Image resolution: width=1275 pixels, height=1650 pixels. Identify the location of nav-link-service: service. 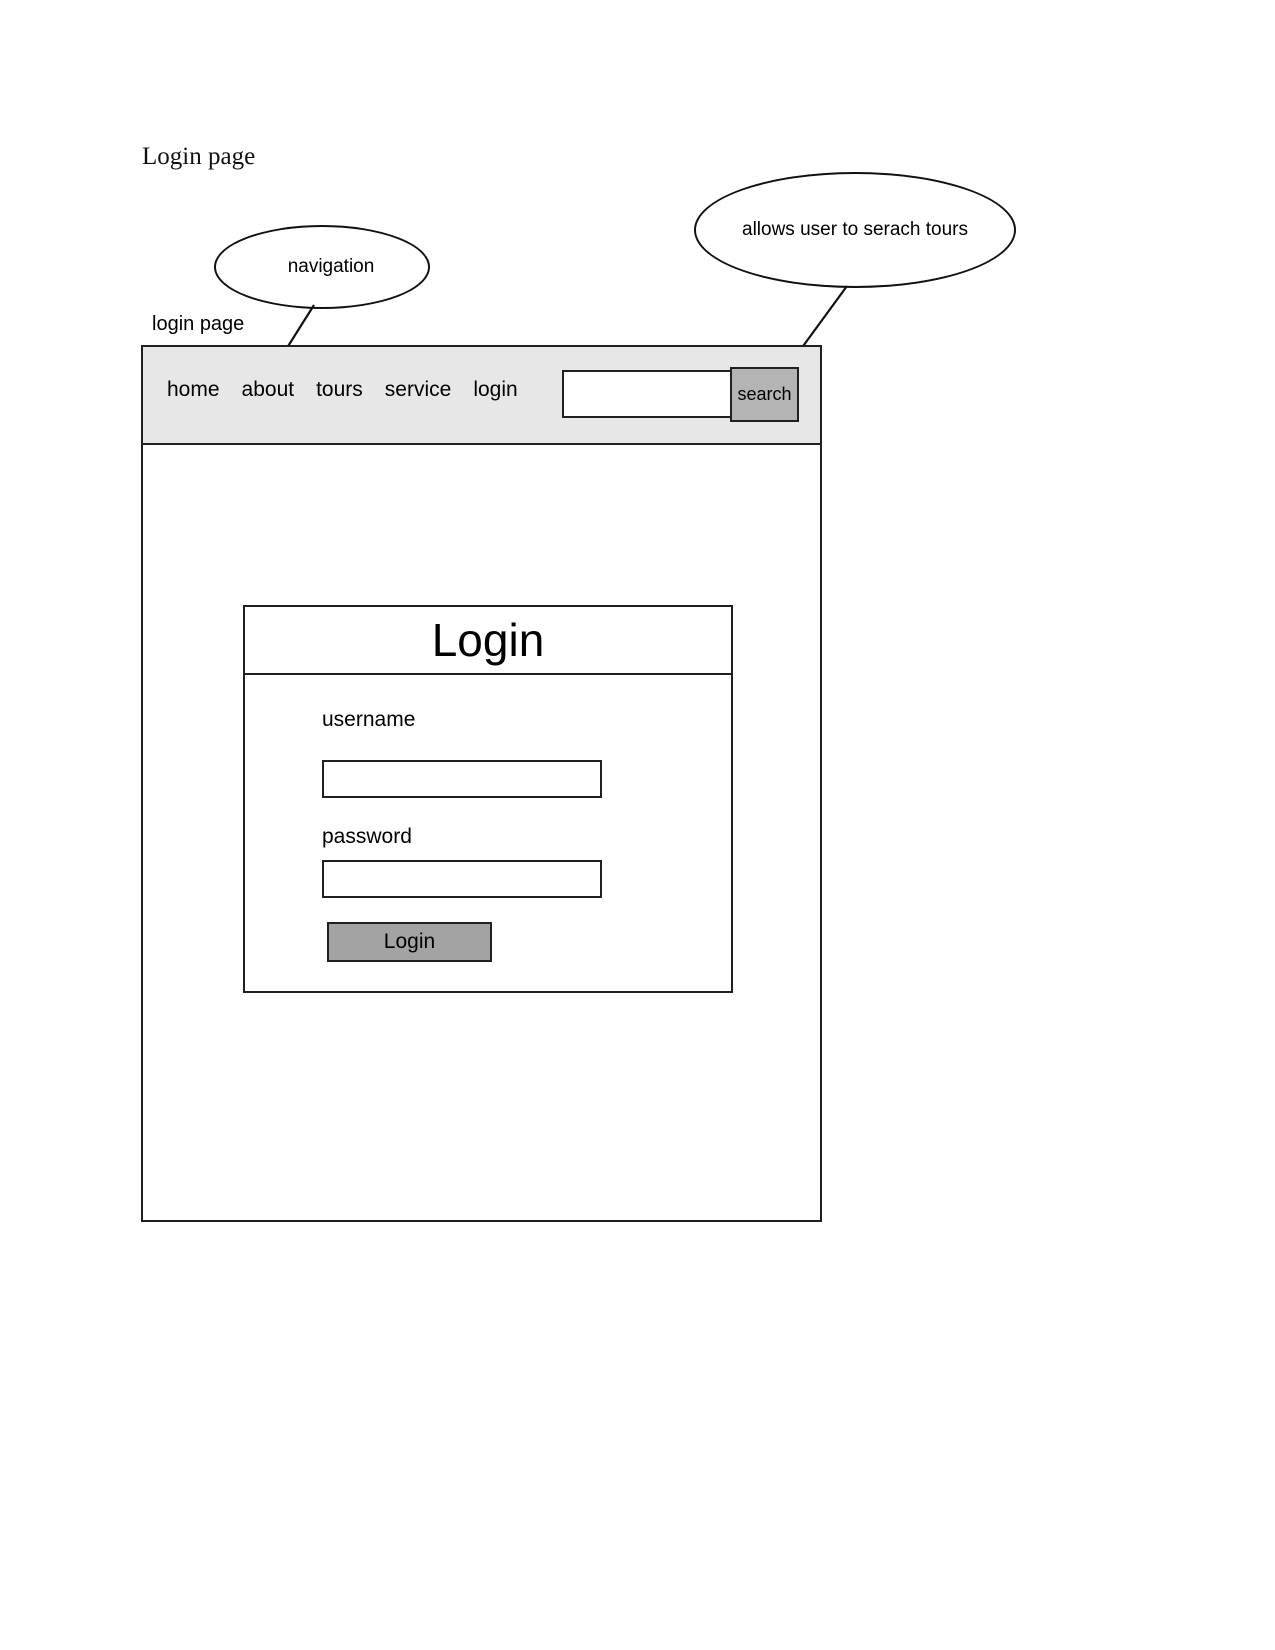
(418, 390).